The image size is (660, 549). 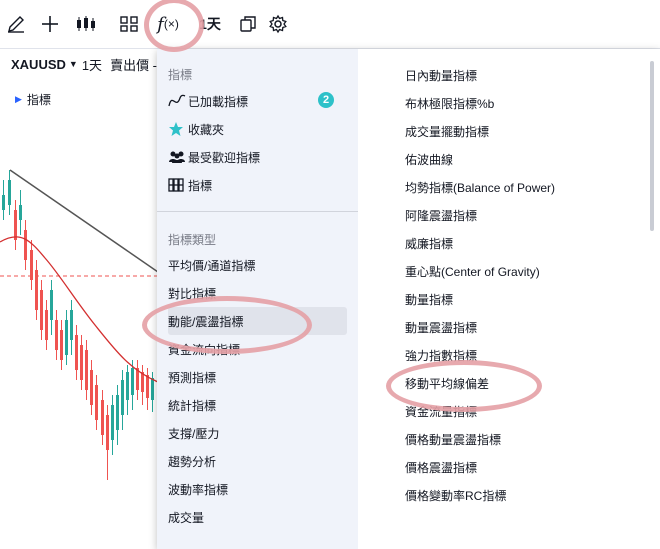 I want to click on type-item: 平均價/通道指標, so click(x=257, y=265).